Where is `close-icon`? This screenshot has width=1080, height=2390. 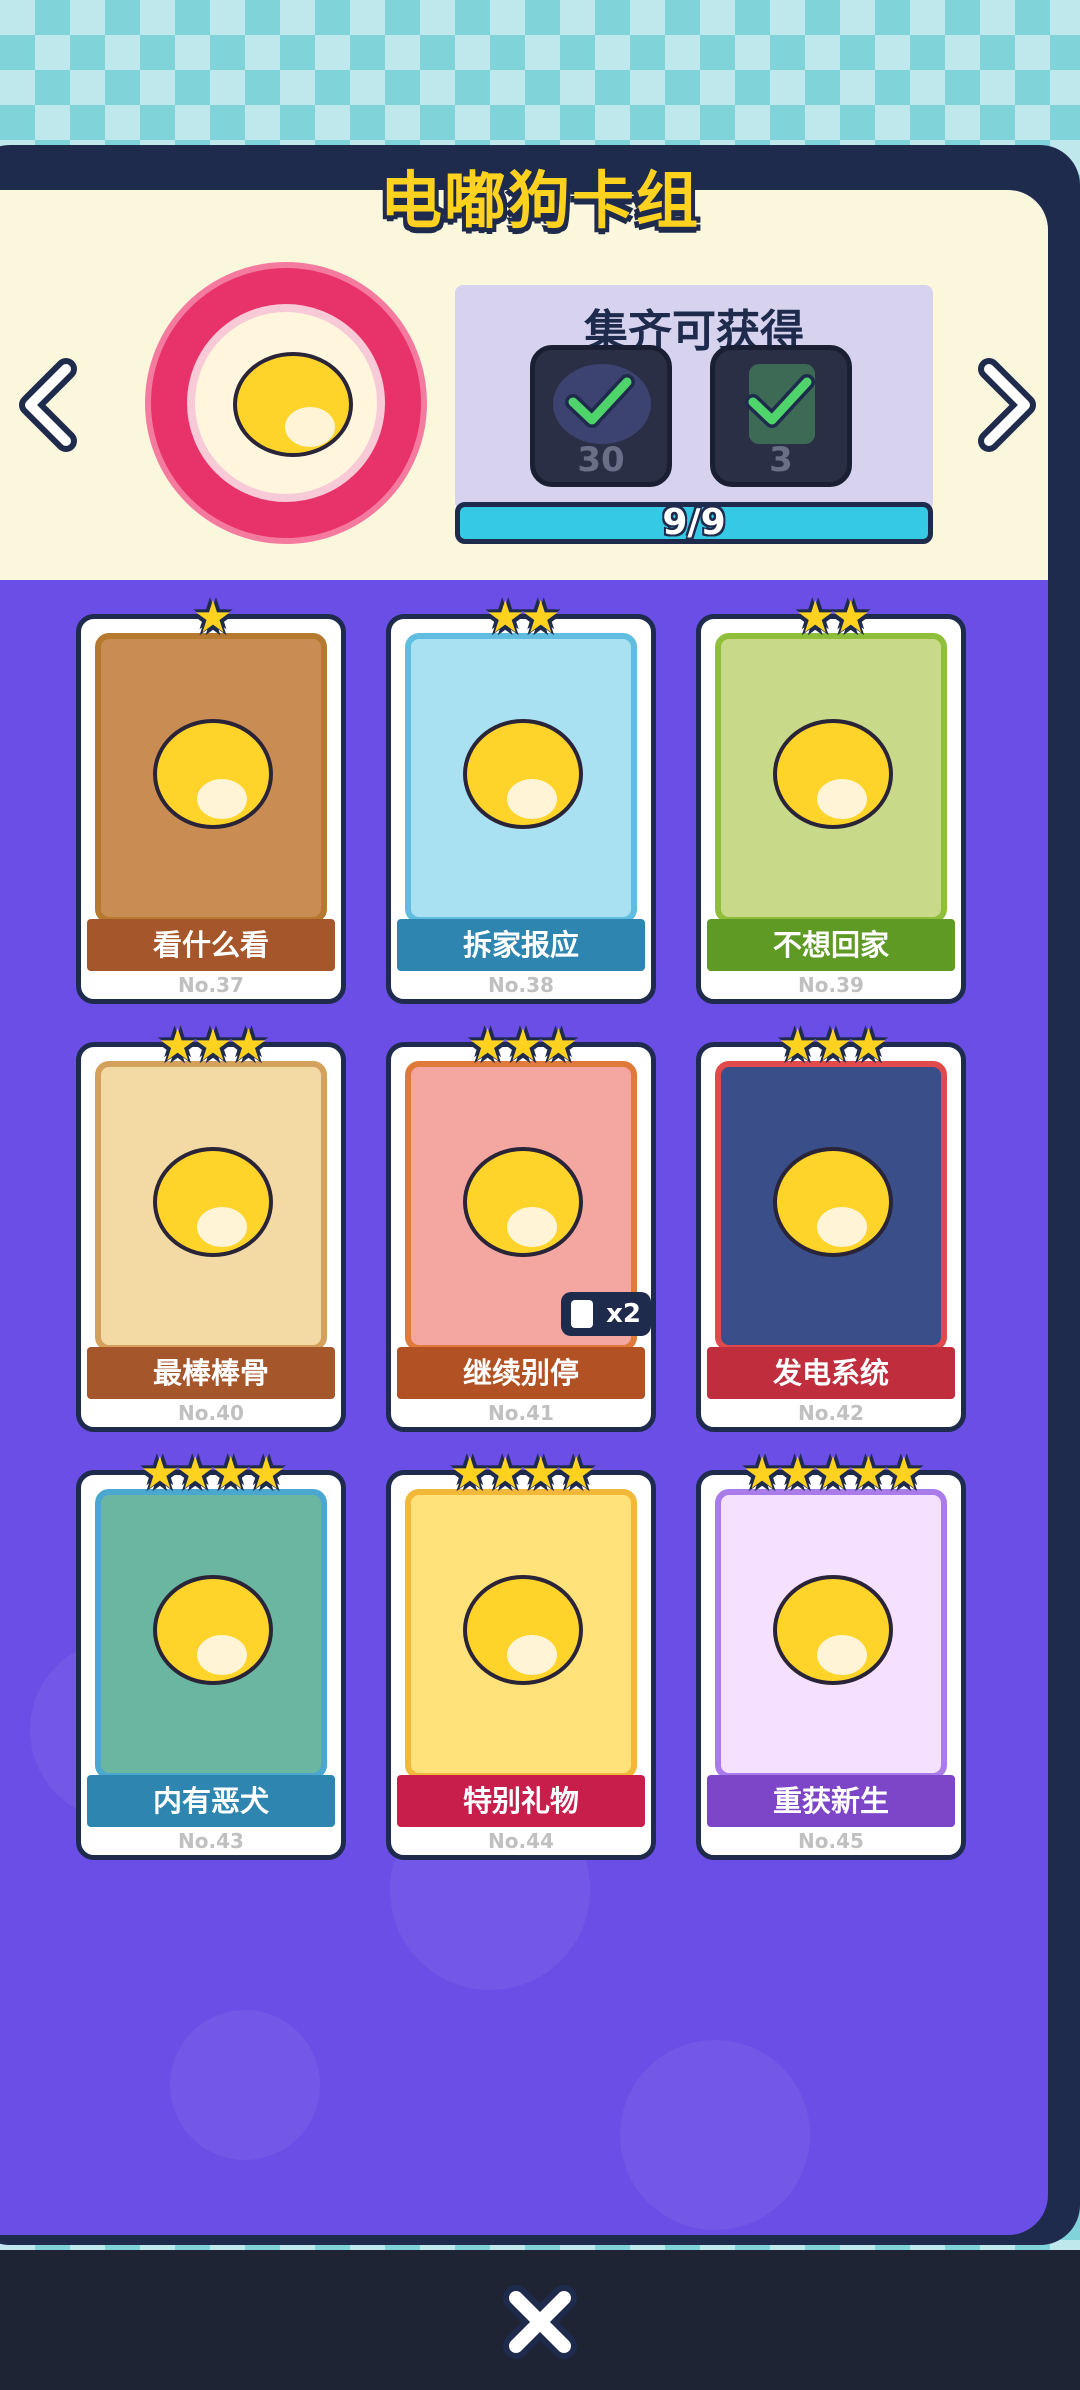 close-icon is located at coordinates (540, 2322).